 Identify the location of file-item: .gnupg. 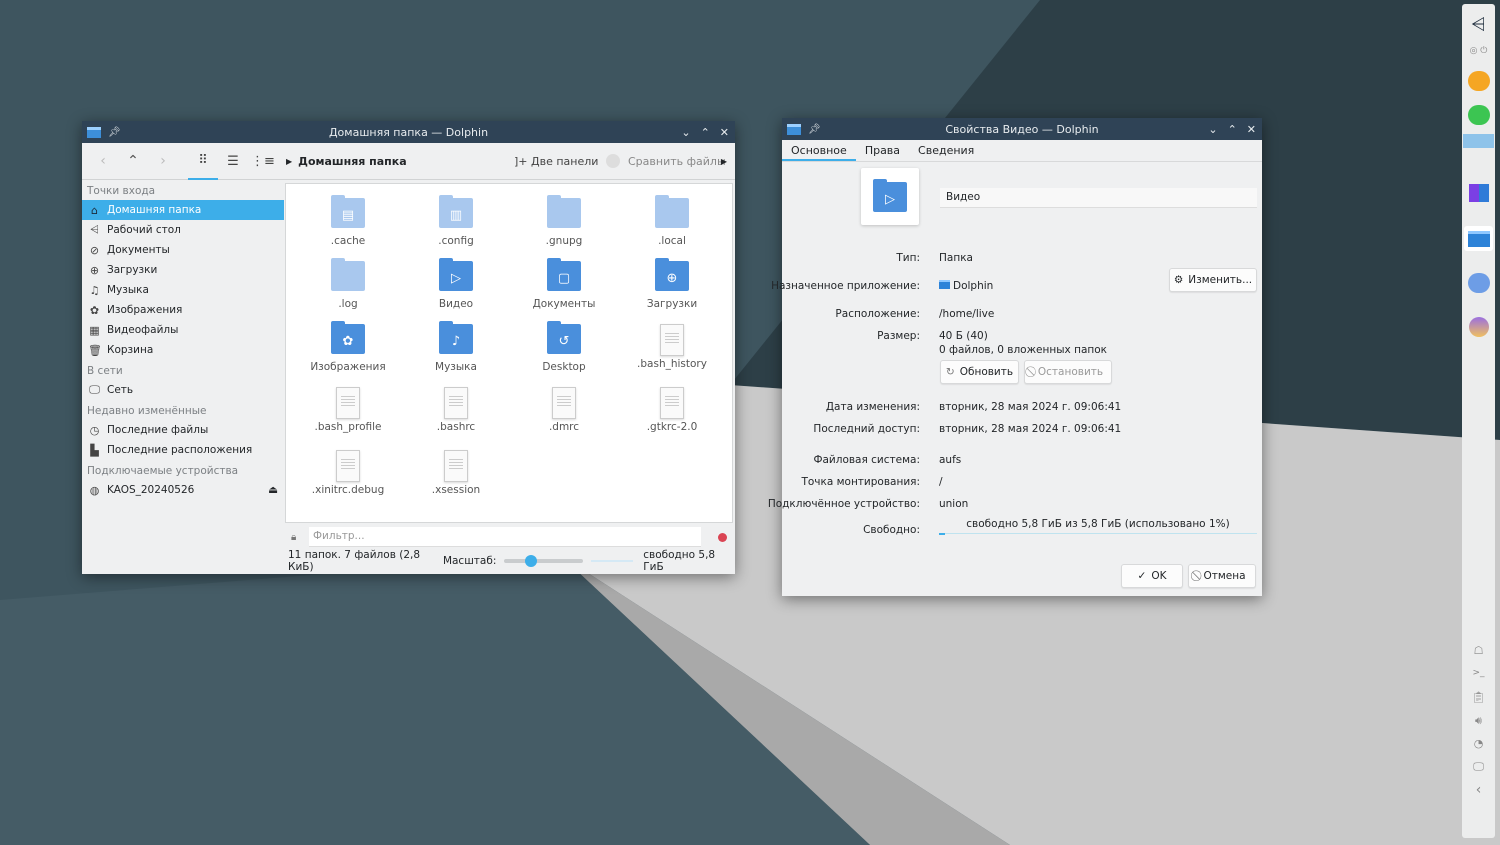
(564, 221).